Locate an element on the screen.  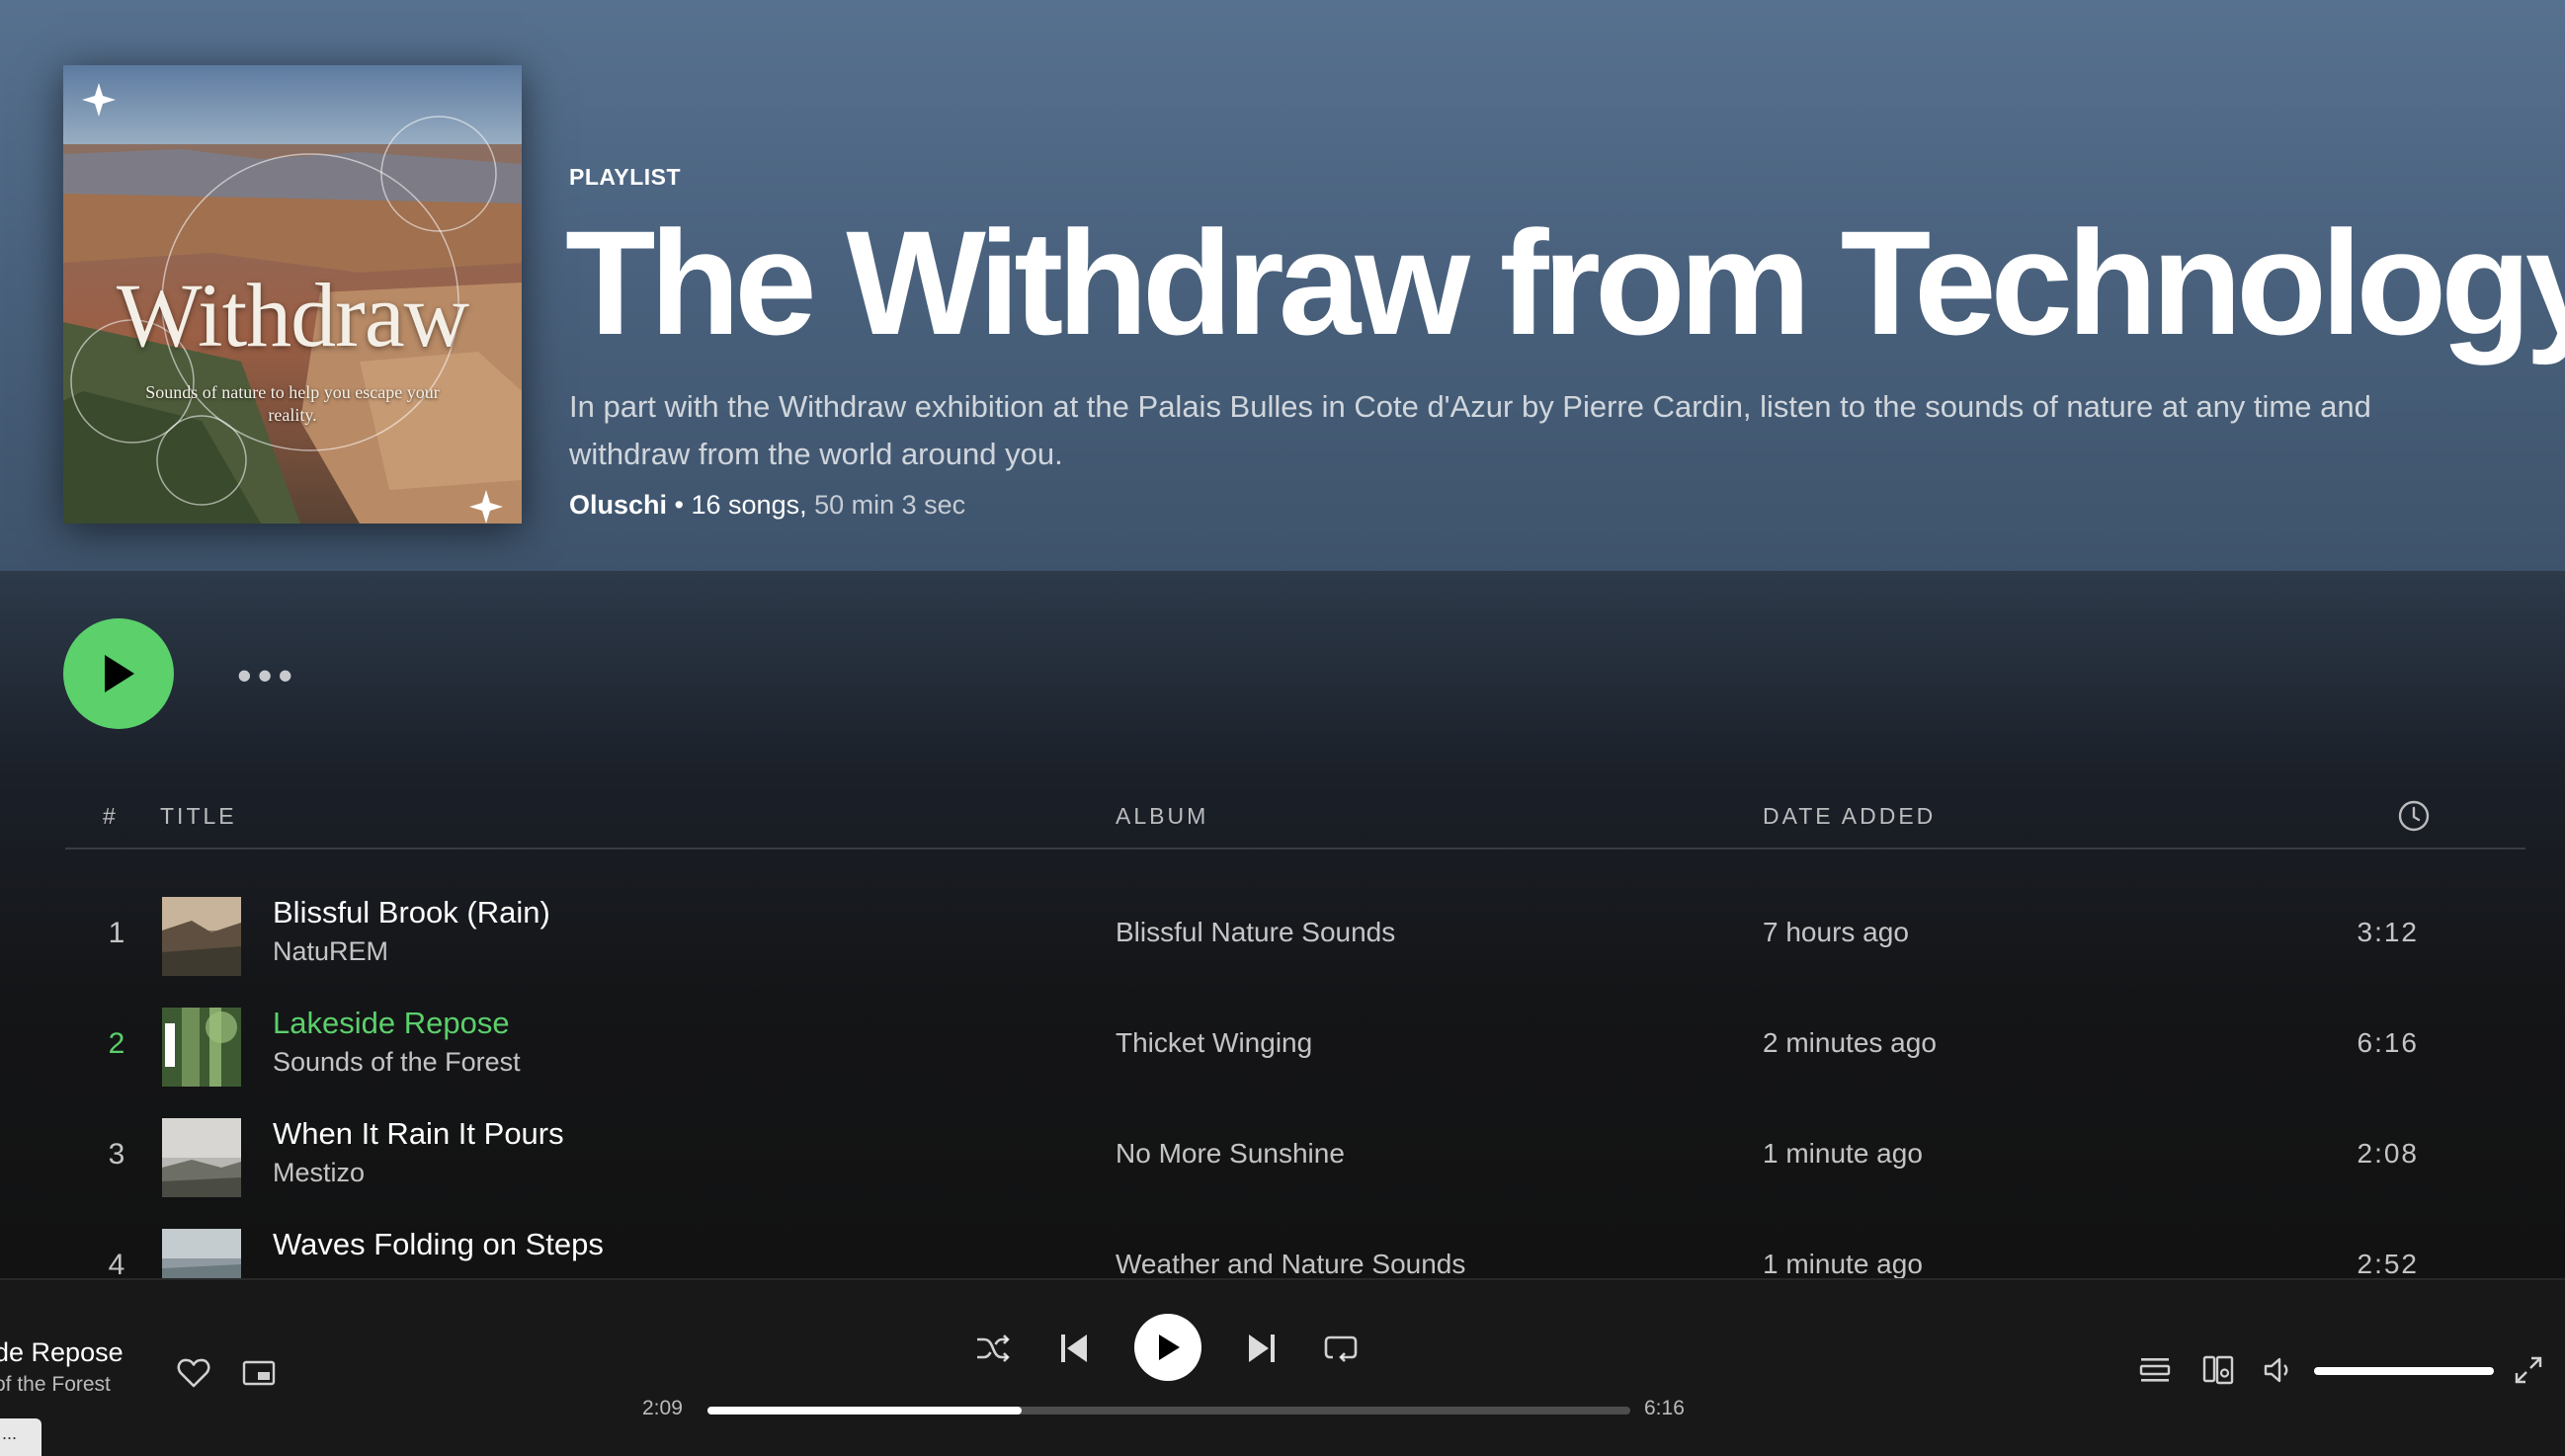
playlist-duration: 50 min 3 sec is located at coordinates (886, 505).